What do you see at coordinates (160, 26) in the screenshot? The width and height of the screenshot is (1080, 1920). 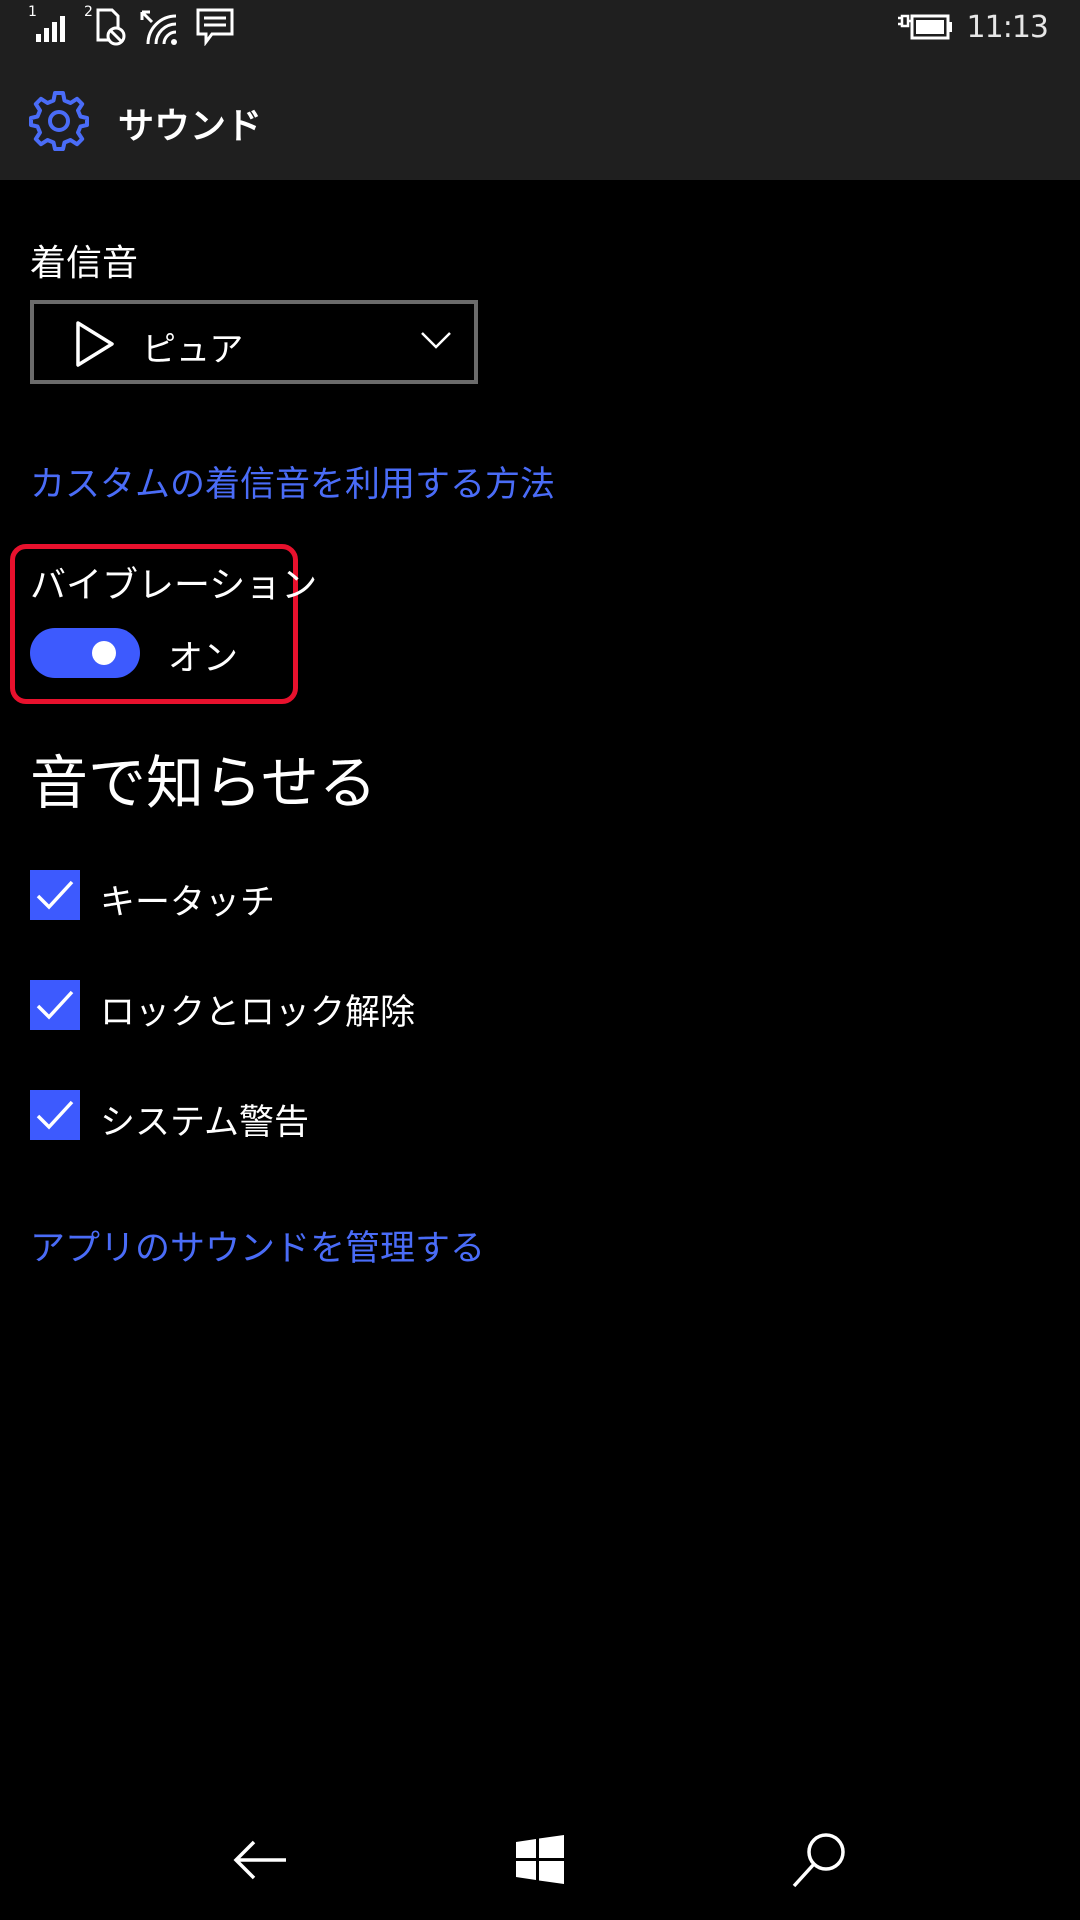 I see `wifi-icon` at bounding box center [160, 26].